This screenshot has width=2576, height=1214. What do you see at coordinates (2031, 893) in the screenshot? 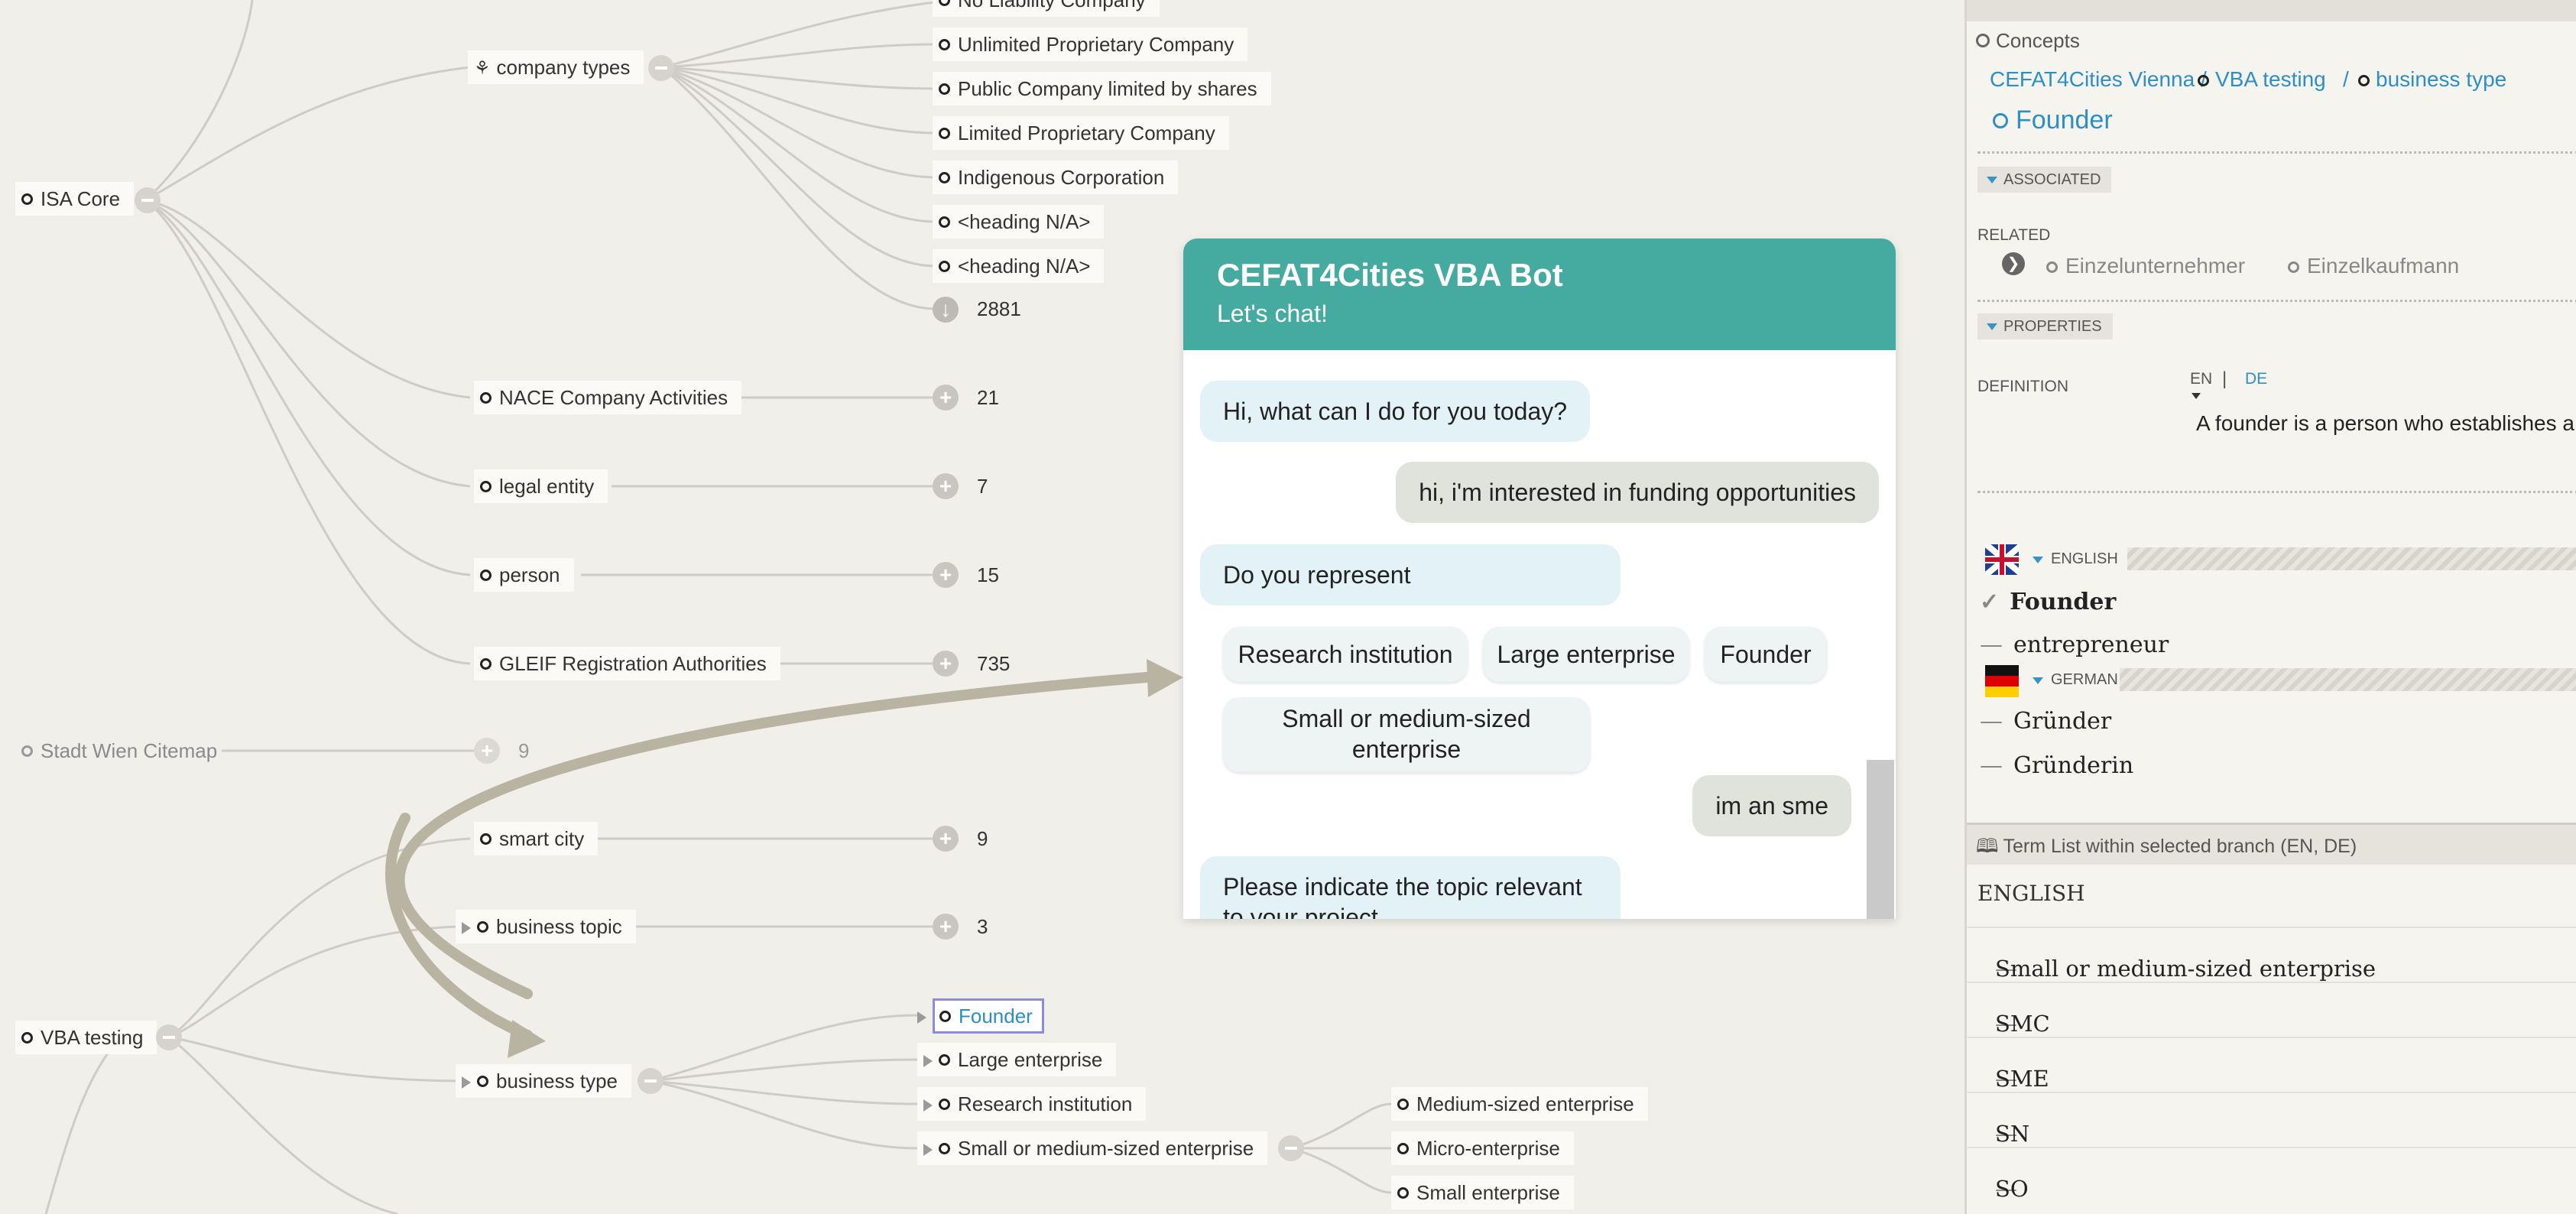
I see `term-list-language: ENGLISH` at bounding box center [2031, 893].